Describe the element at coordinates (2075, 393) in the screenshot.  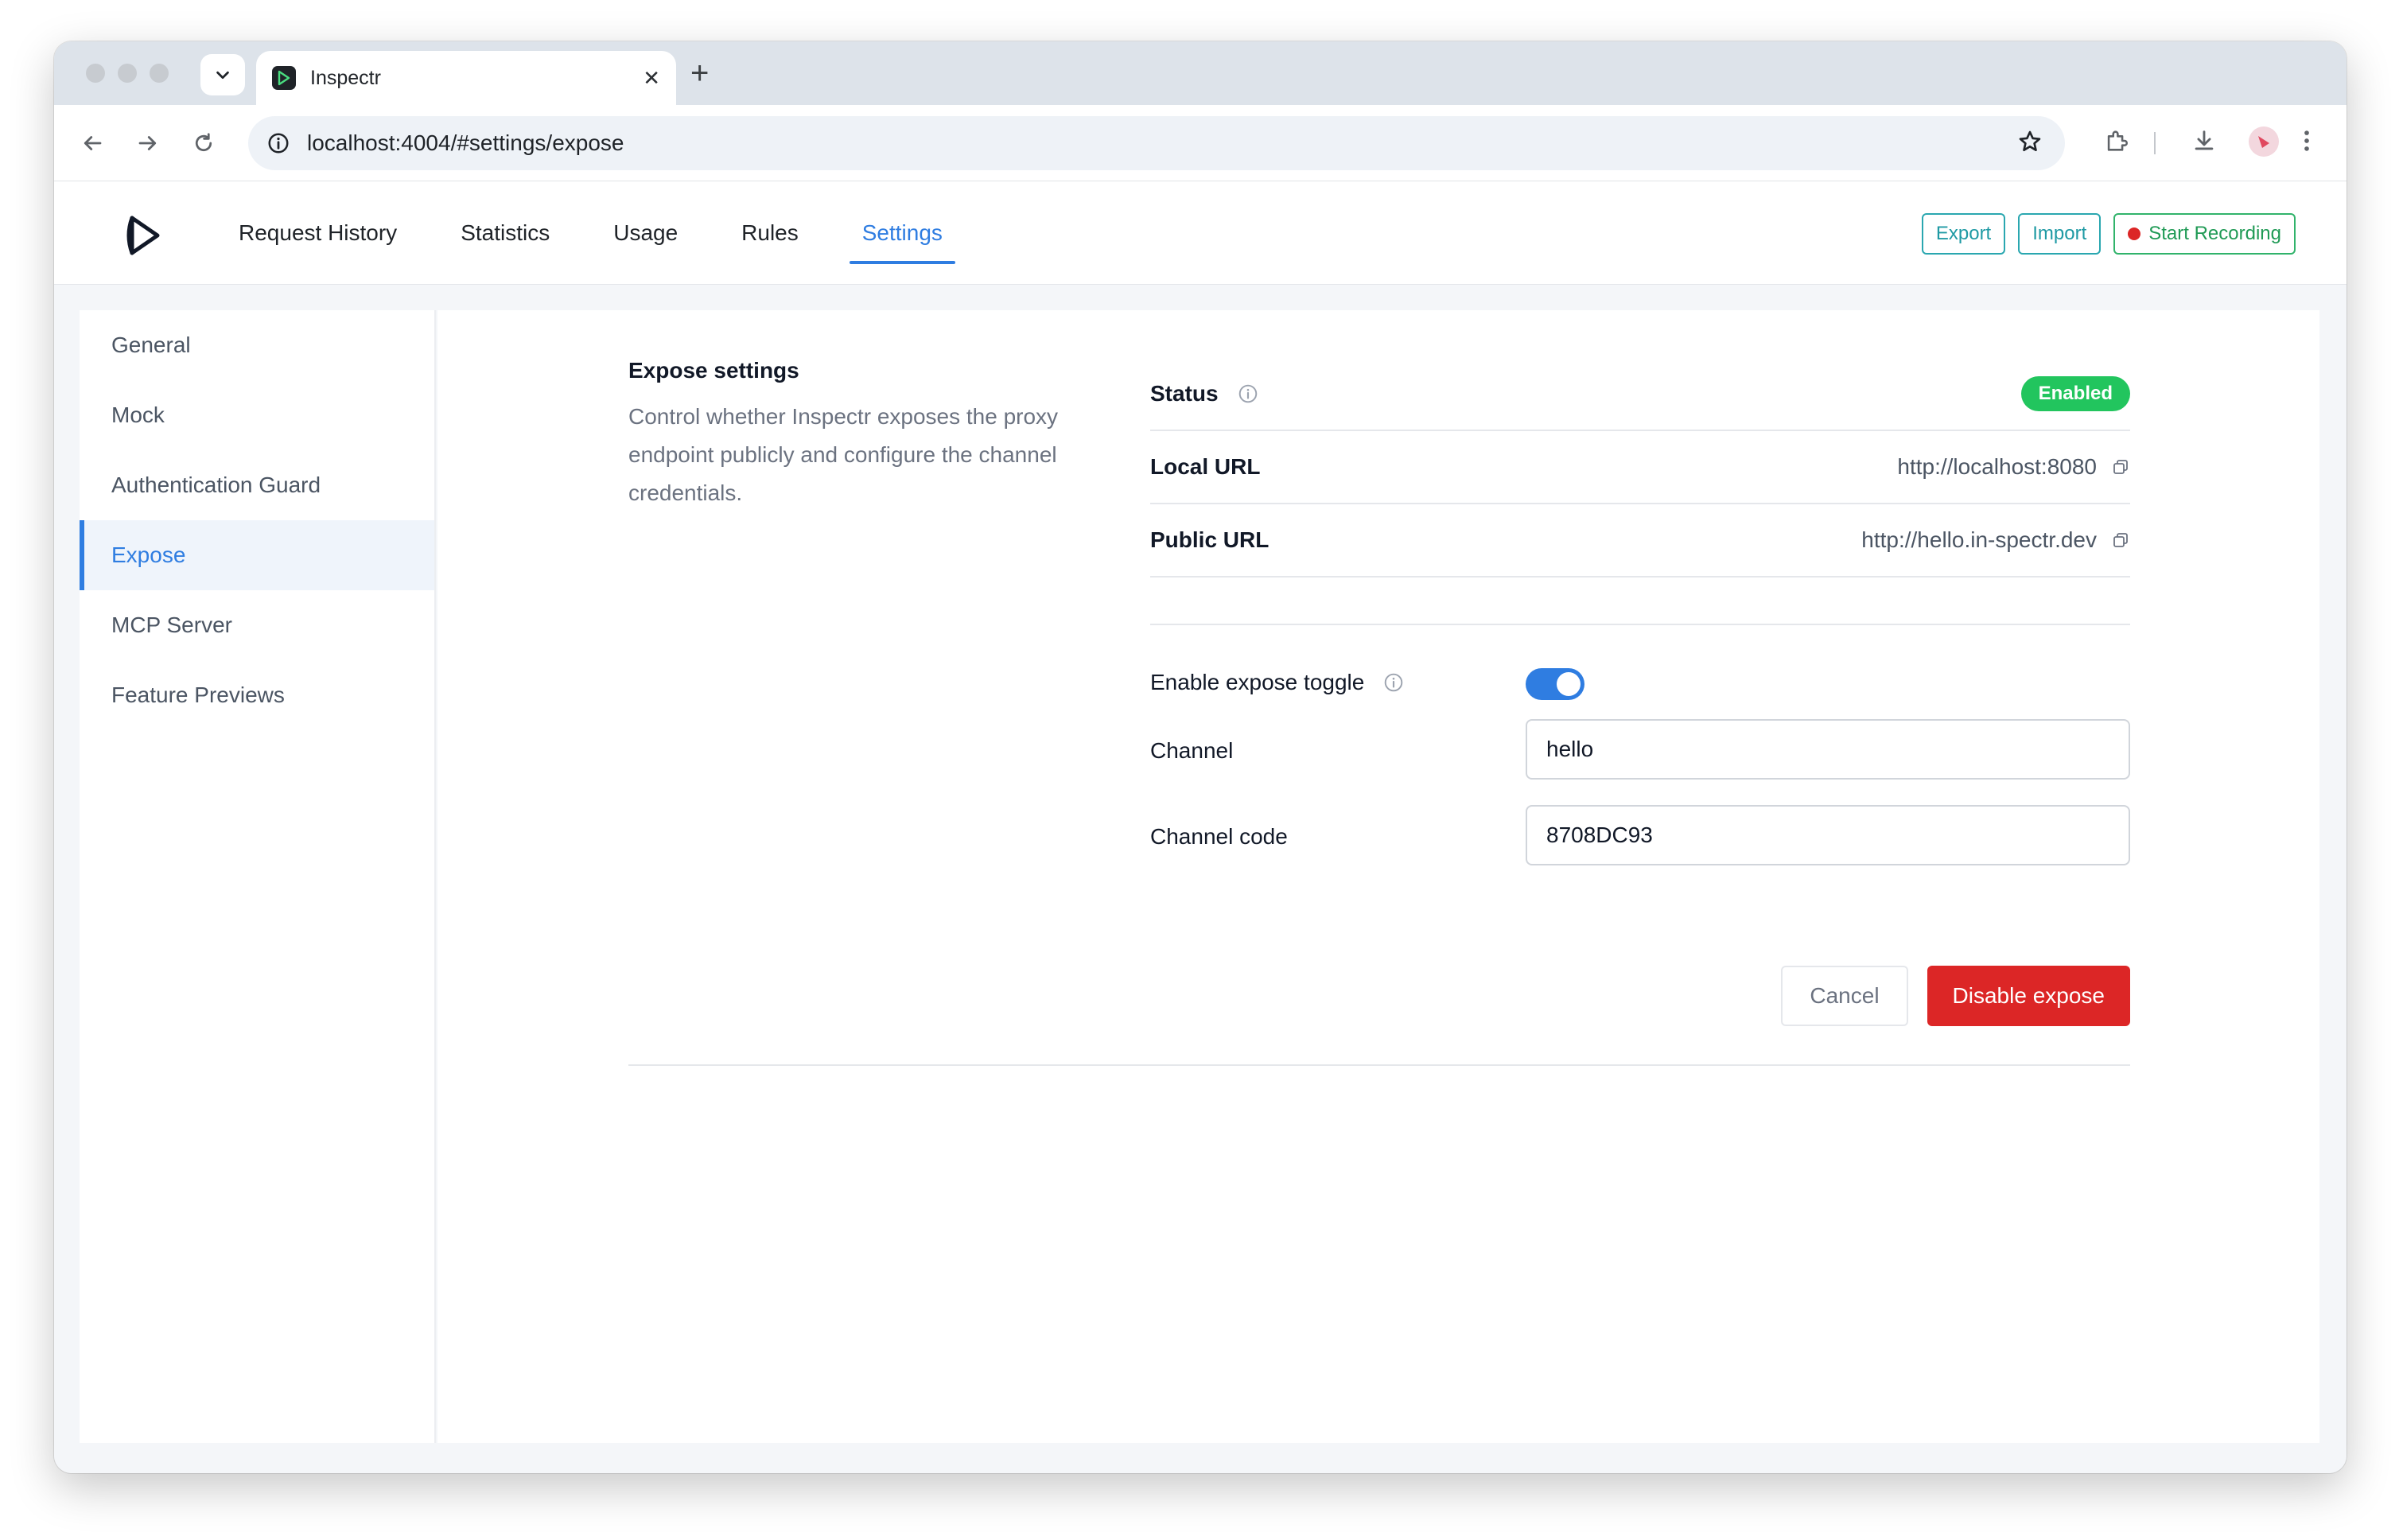
I see `status-badge: Enabled` at that location.